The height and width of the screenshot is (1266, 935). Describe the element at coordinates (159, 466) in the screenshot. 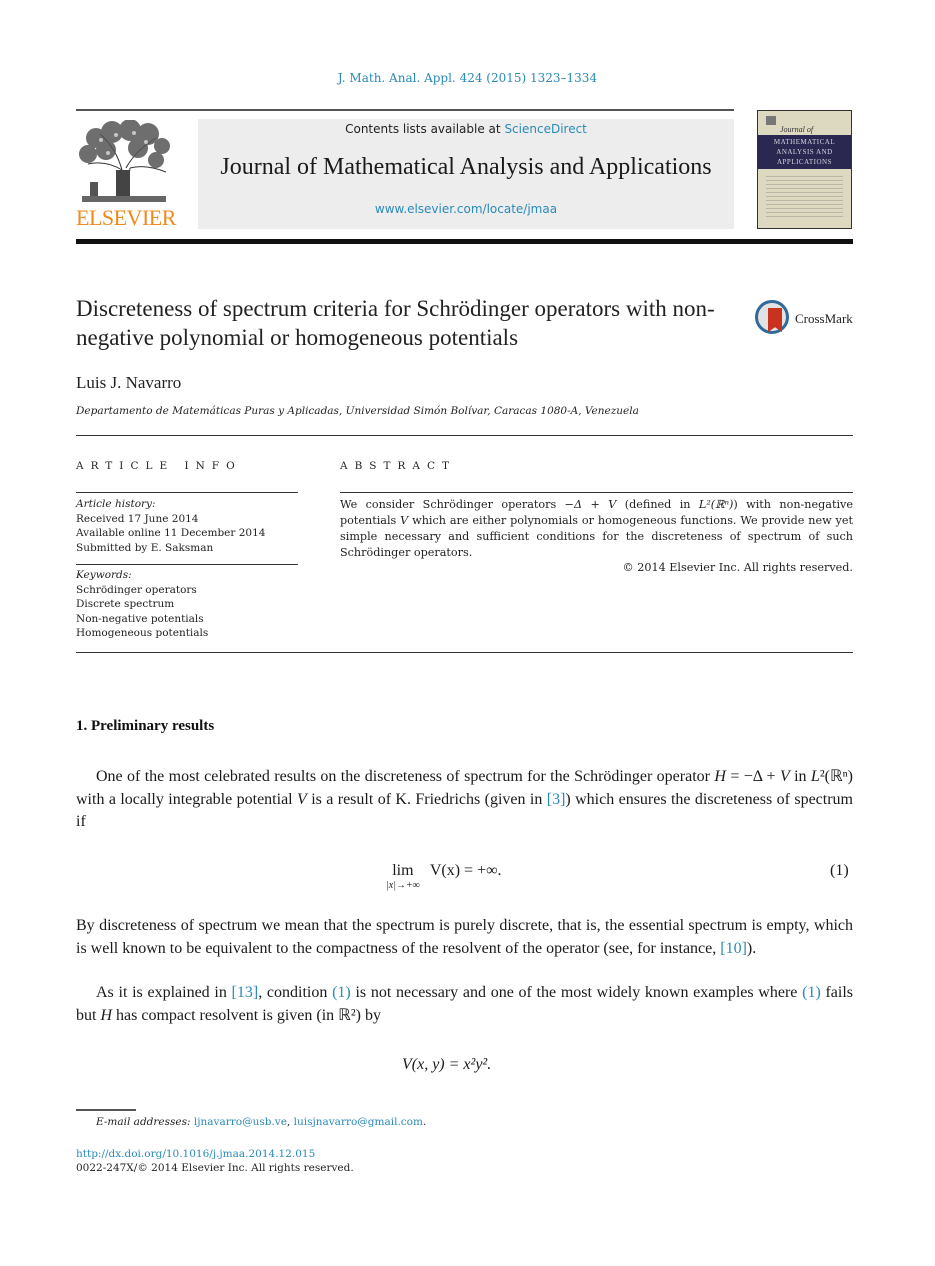

I see `article-info-heading: ARTICLE INFO` at that location.